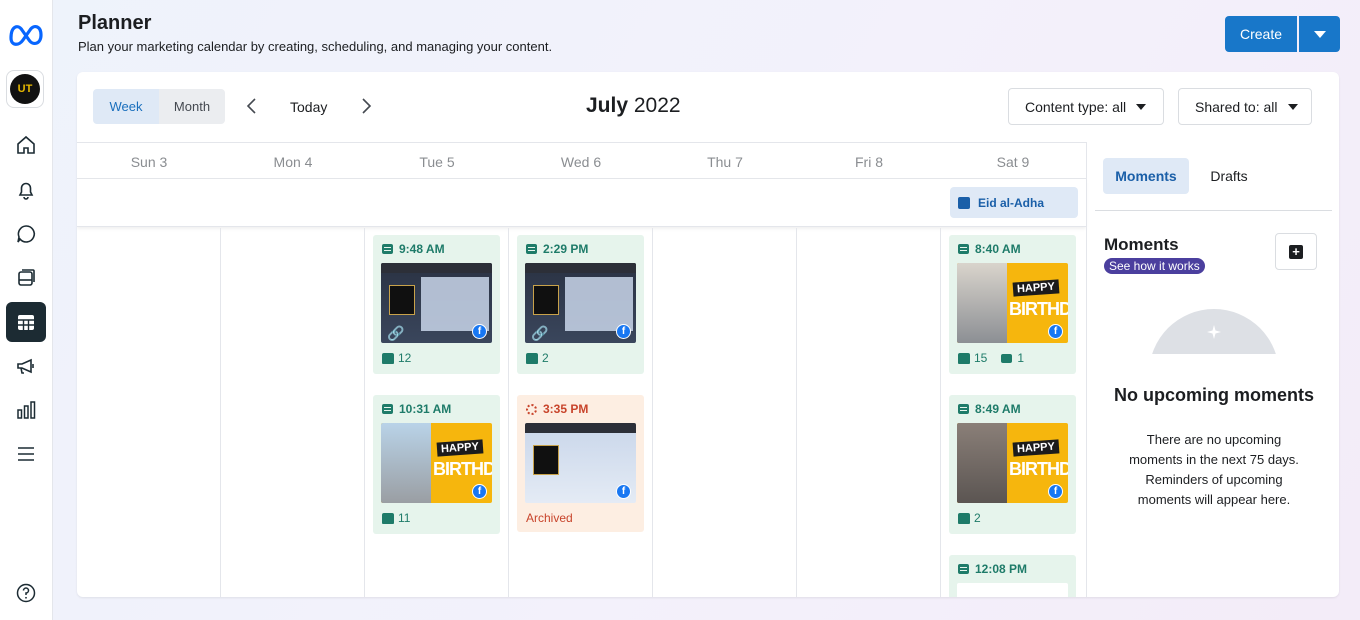  Describe the element at coordinates (531, 409) in the screenshot. I see `pending-icon` at that location.